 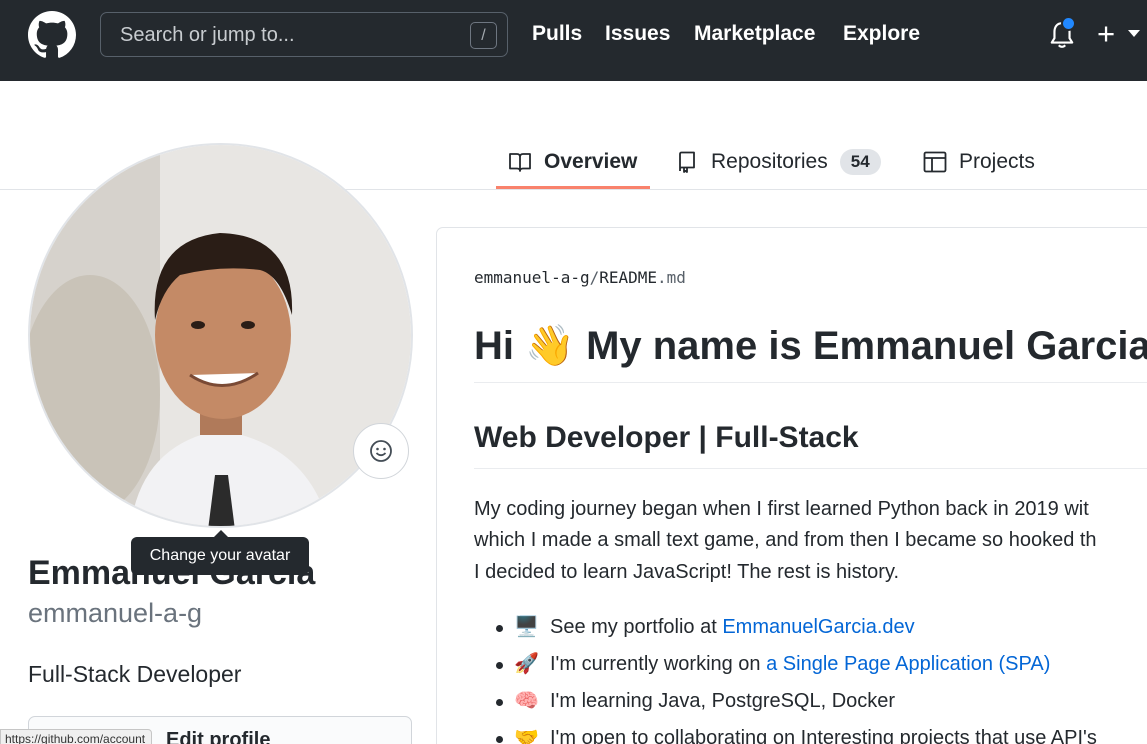 What do you see at coordinates (550, 346) in the screenshot?
I see `wave-emoji-icon: 👋` at bounding box center [550, 346].